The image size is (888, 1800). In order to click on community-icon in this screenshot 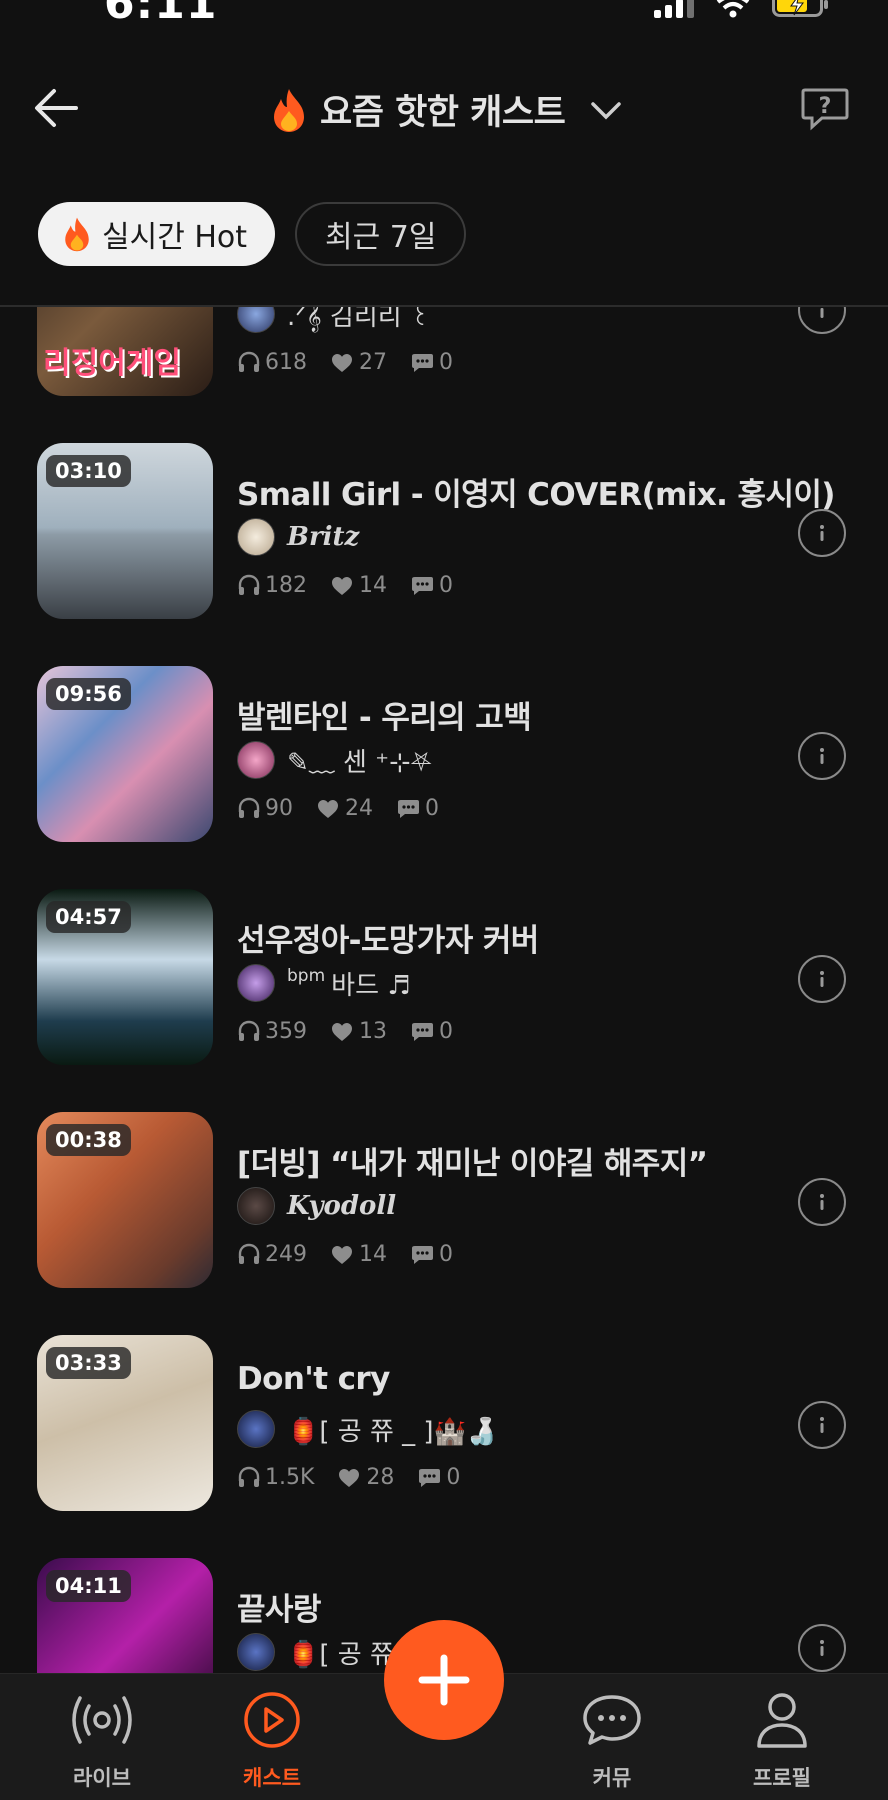, I will do `click(612, 1720)`.